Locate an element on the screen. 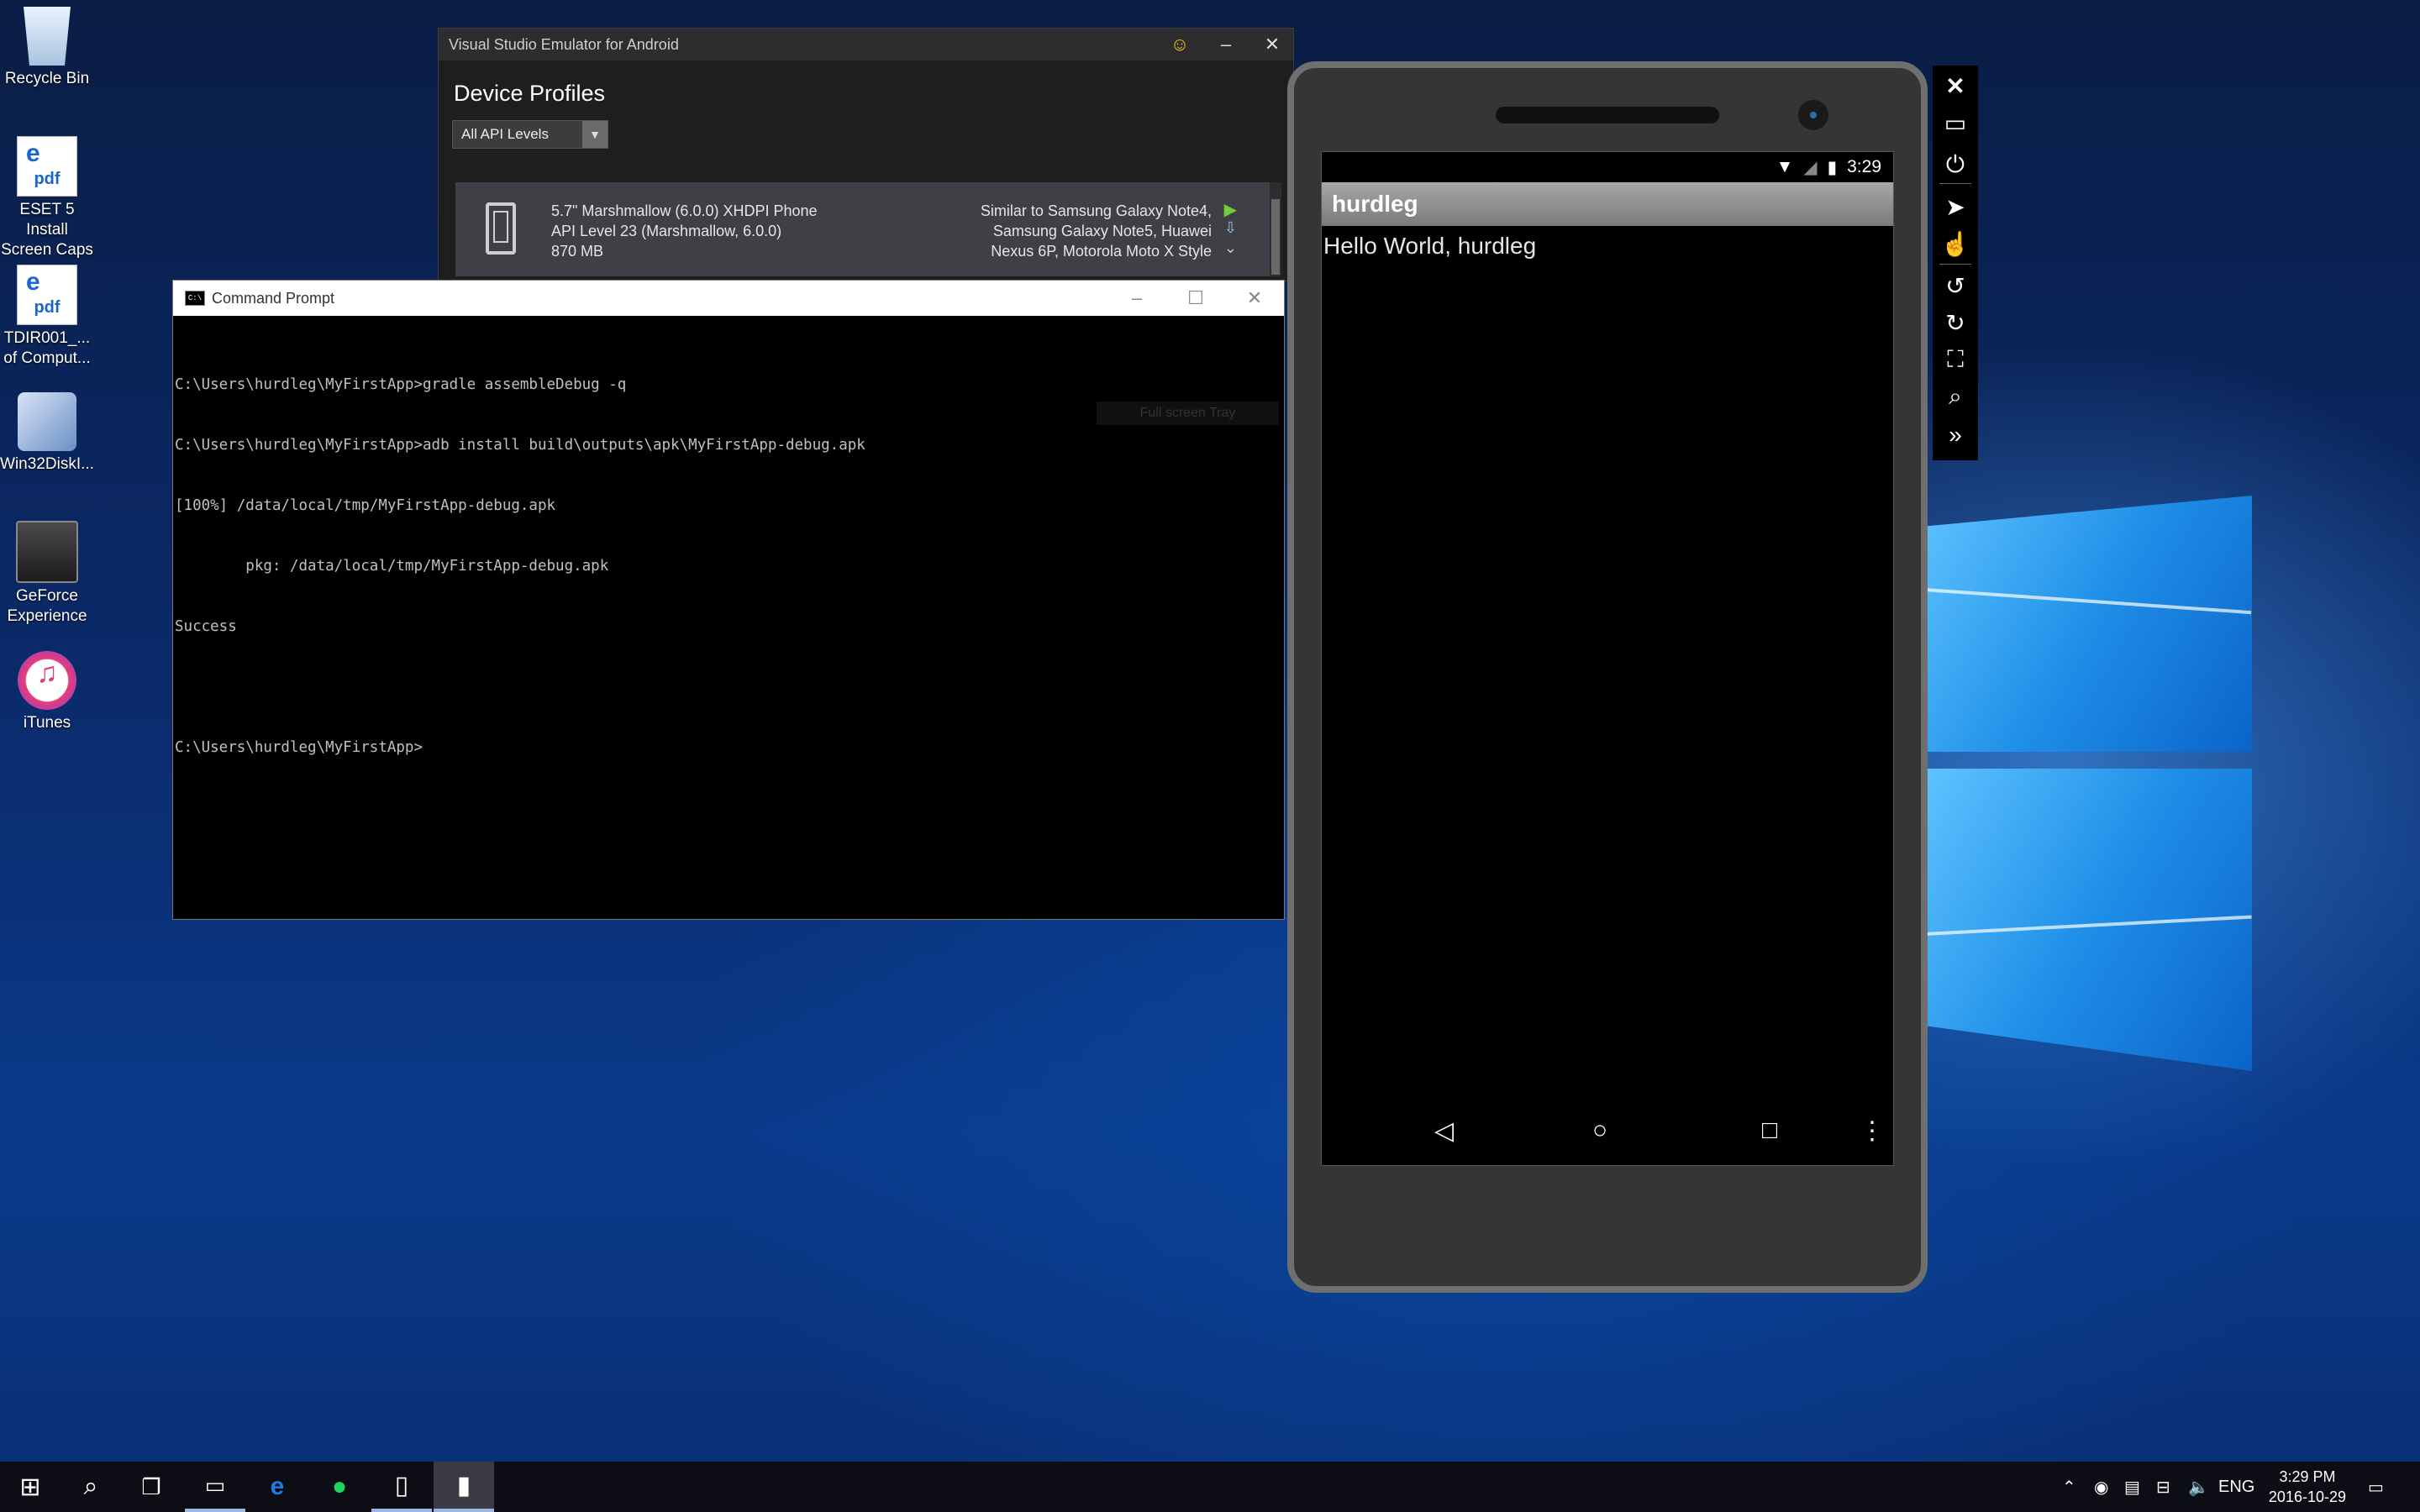 This screenshot has width=2420, height=1512. printer-icon: ▤ is located at coordinates (2132, 1487).